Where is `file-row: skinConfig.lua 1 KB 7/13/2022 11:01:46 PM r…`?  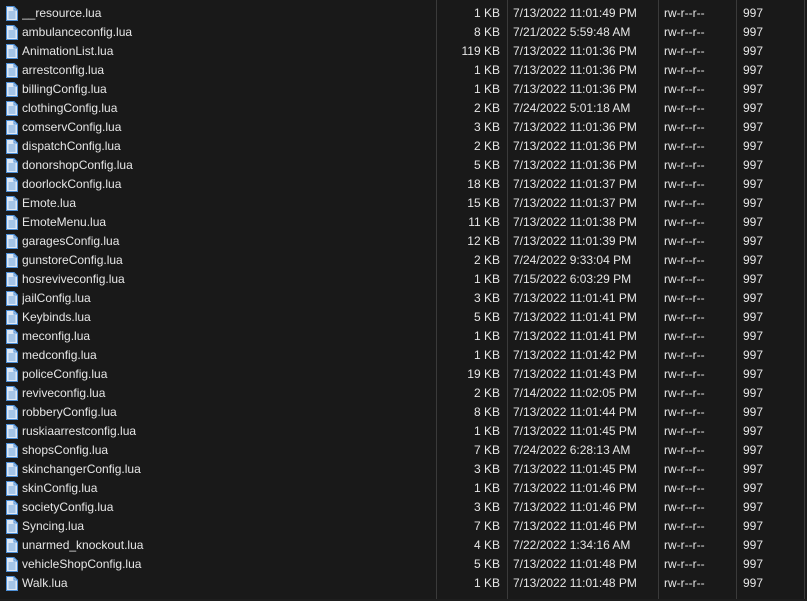
file-row: skinConfig.lua 1 KB 7/13/2022 11:01:46 PM r… is located at coordinates (403, 488).